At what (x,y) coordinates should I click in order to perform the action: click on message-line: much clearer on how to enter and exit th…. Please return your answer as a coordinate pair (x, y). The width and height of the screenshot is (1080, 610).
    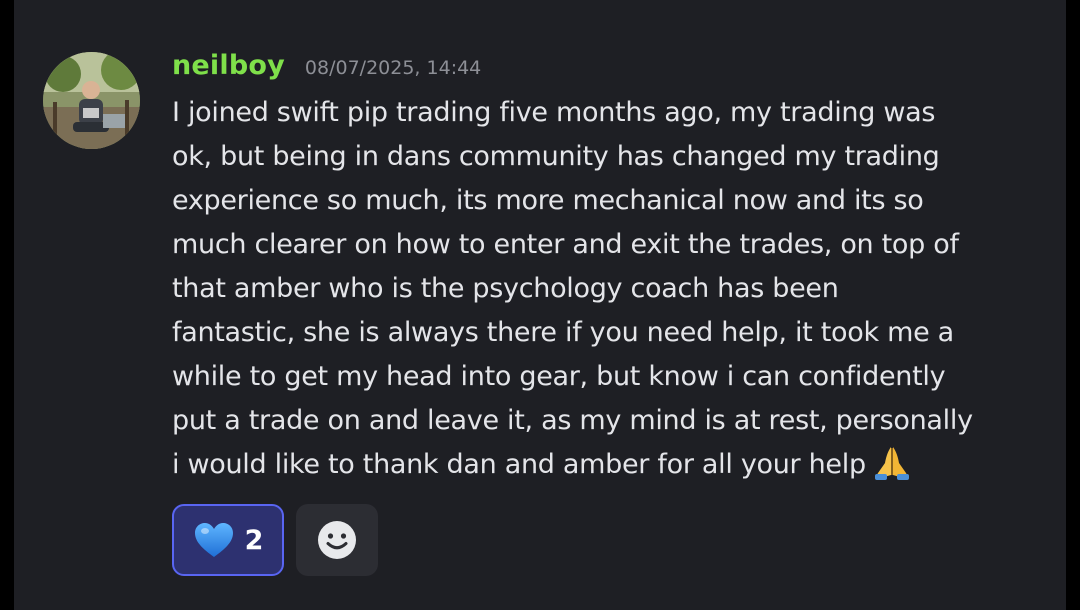
    Looking at the image, I should click on (565, 244).